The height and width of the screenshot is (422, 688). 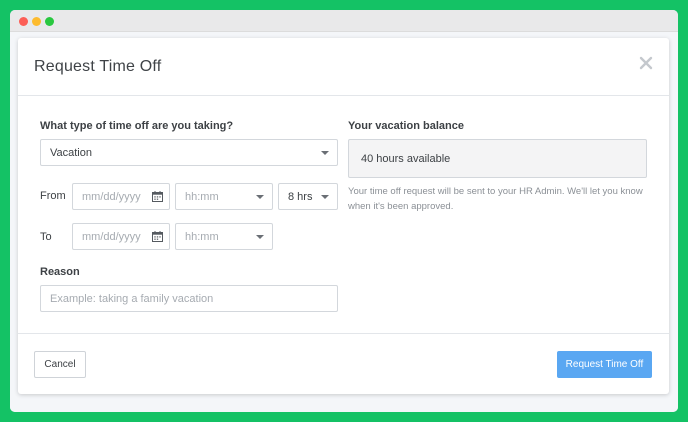 I want to click on request-time-off-button: Request Time Off, so click(x=604, y=364).